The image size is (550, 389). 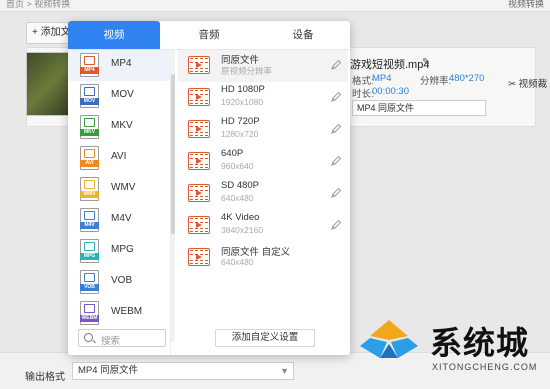 I want to click on preset-item: 640P 960x640, so click(x=263, y=162).